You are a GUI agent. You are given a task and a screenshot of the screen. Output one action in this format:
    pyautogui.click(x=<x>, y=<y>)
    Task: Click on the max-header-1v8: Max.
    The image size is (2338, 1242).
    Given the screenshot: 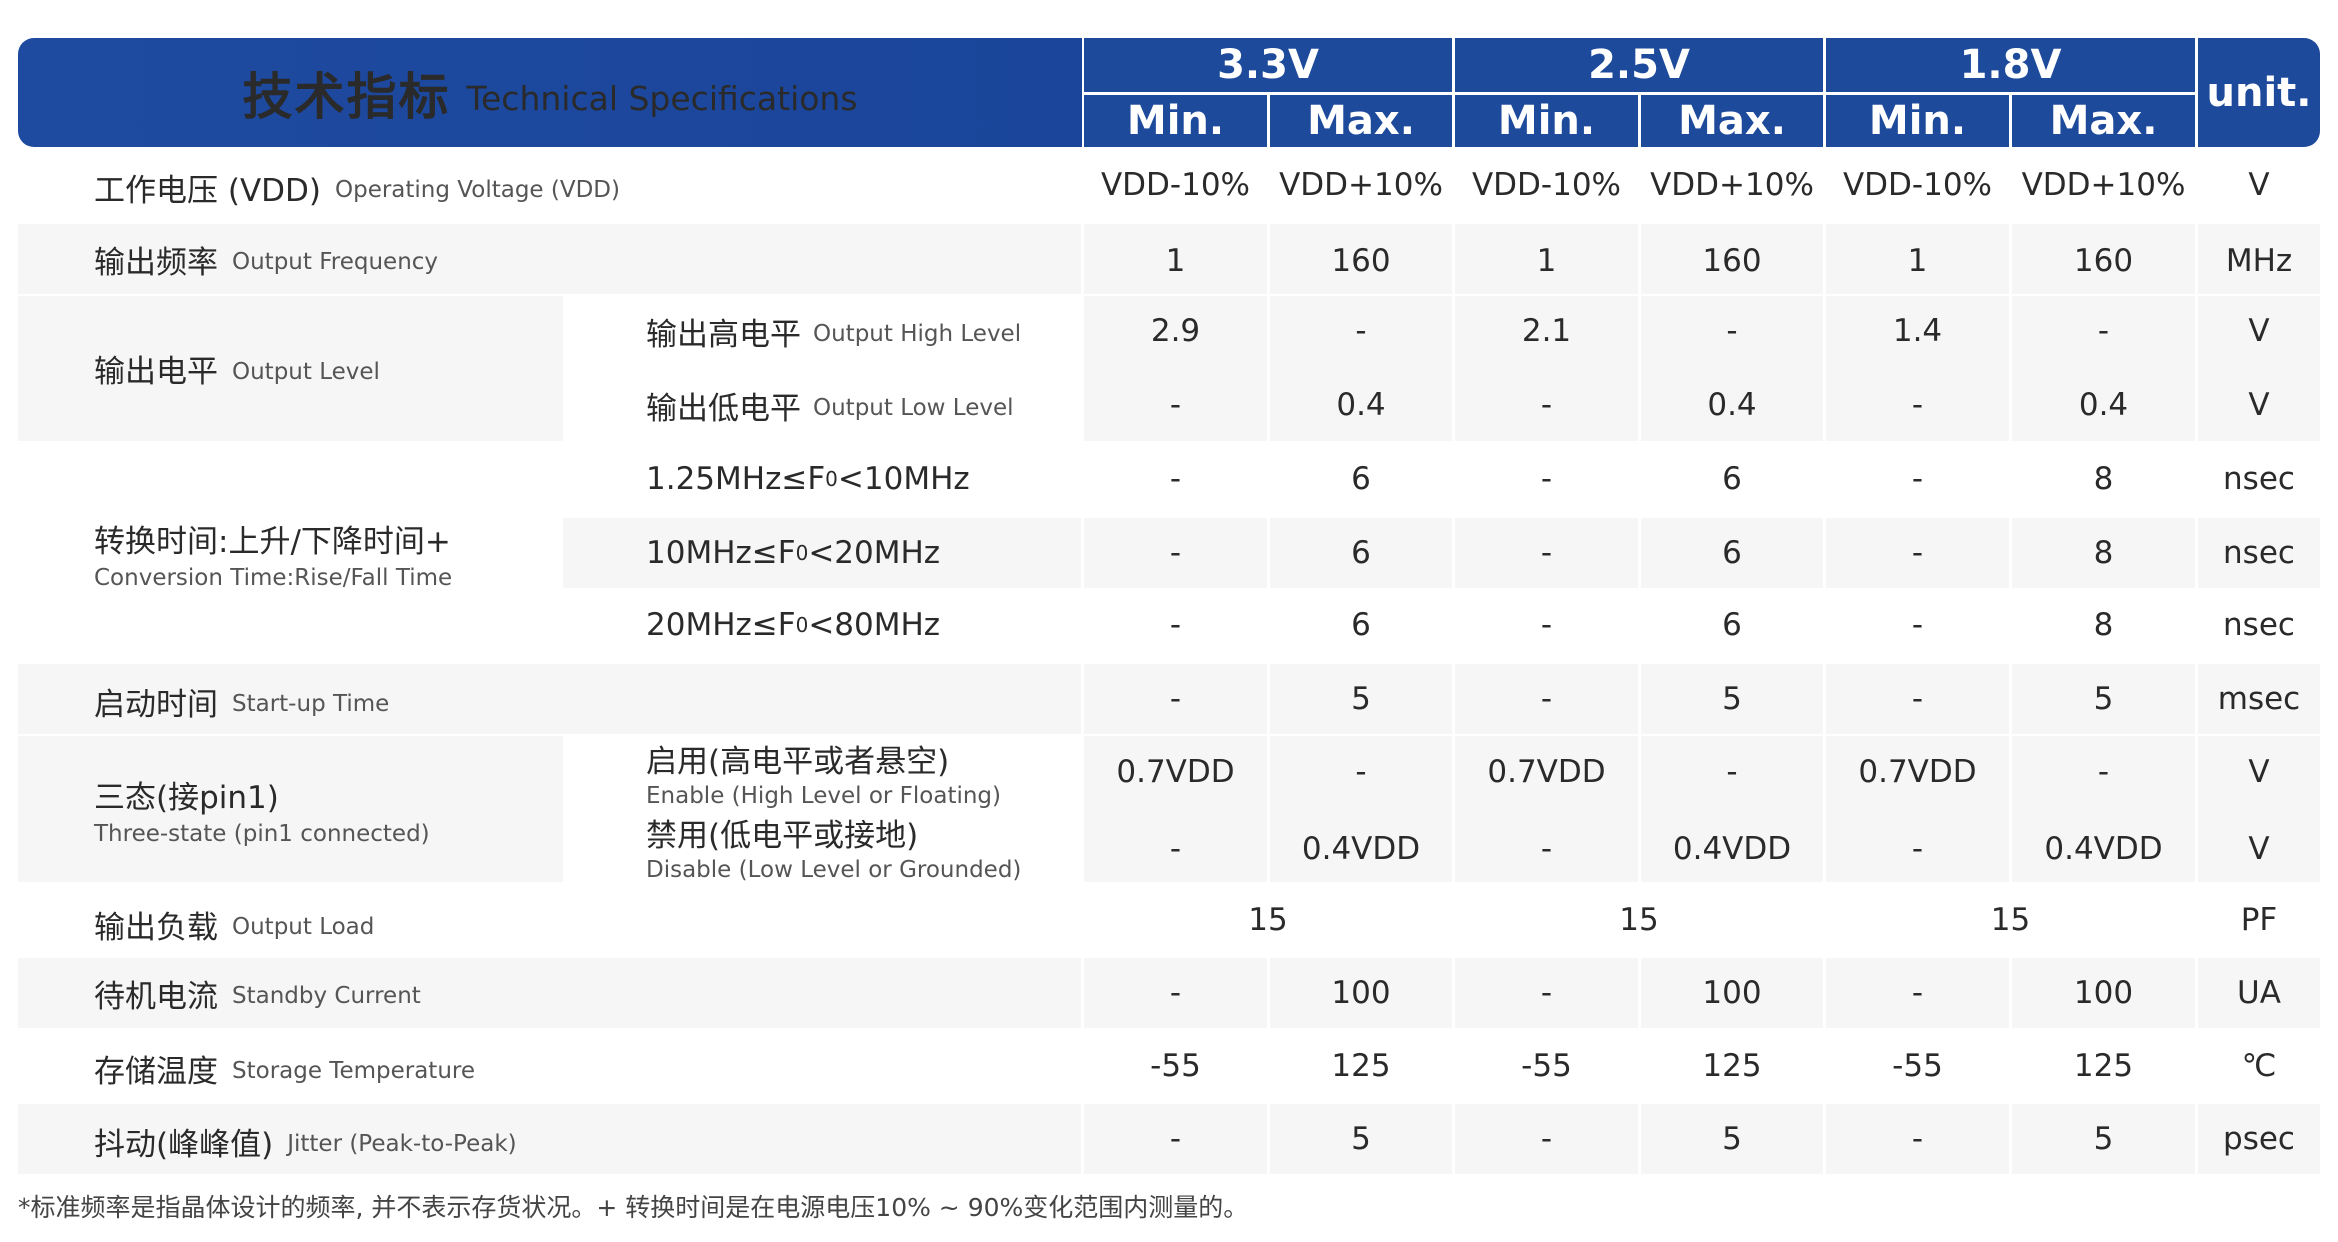 What is the action you would take?
    pyautogui.click(x=2103, y=121)
    